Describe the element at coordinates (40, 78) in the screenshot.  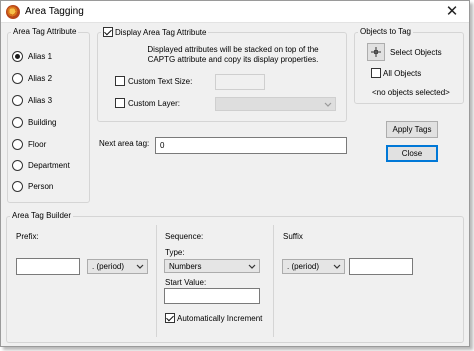
I see `radio-alias-2-label: Alias 2` at that location.